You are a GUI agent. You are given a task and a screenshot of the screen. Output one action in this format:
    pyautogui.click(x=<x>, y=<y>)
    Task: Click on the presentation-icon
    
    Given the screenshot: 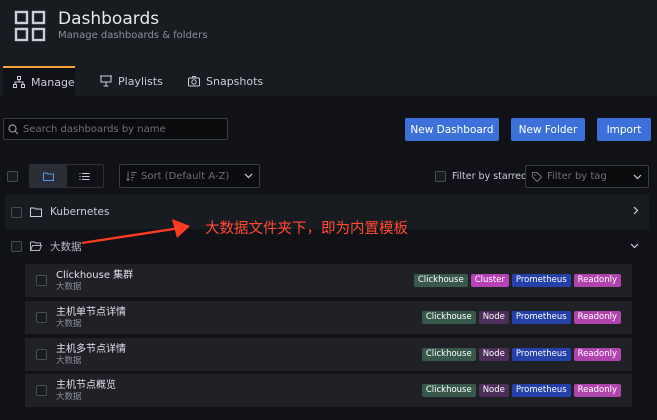 What is the action you would take?
    pyautogui.click(x=106, y=81)
    